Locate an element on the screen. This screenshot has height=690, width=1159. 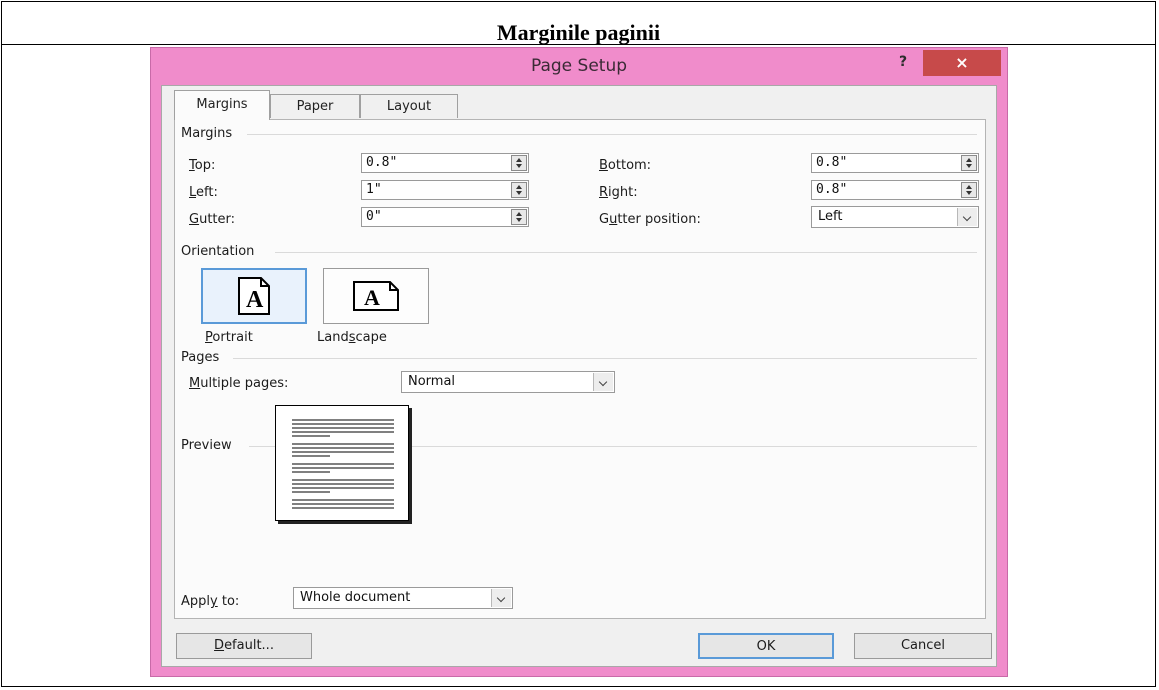
preview-page is located at coordinates (342, 463).